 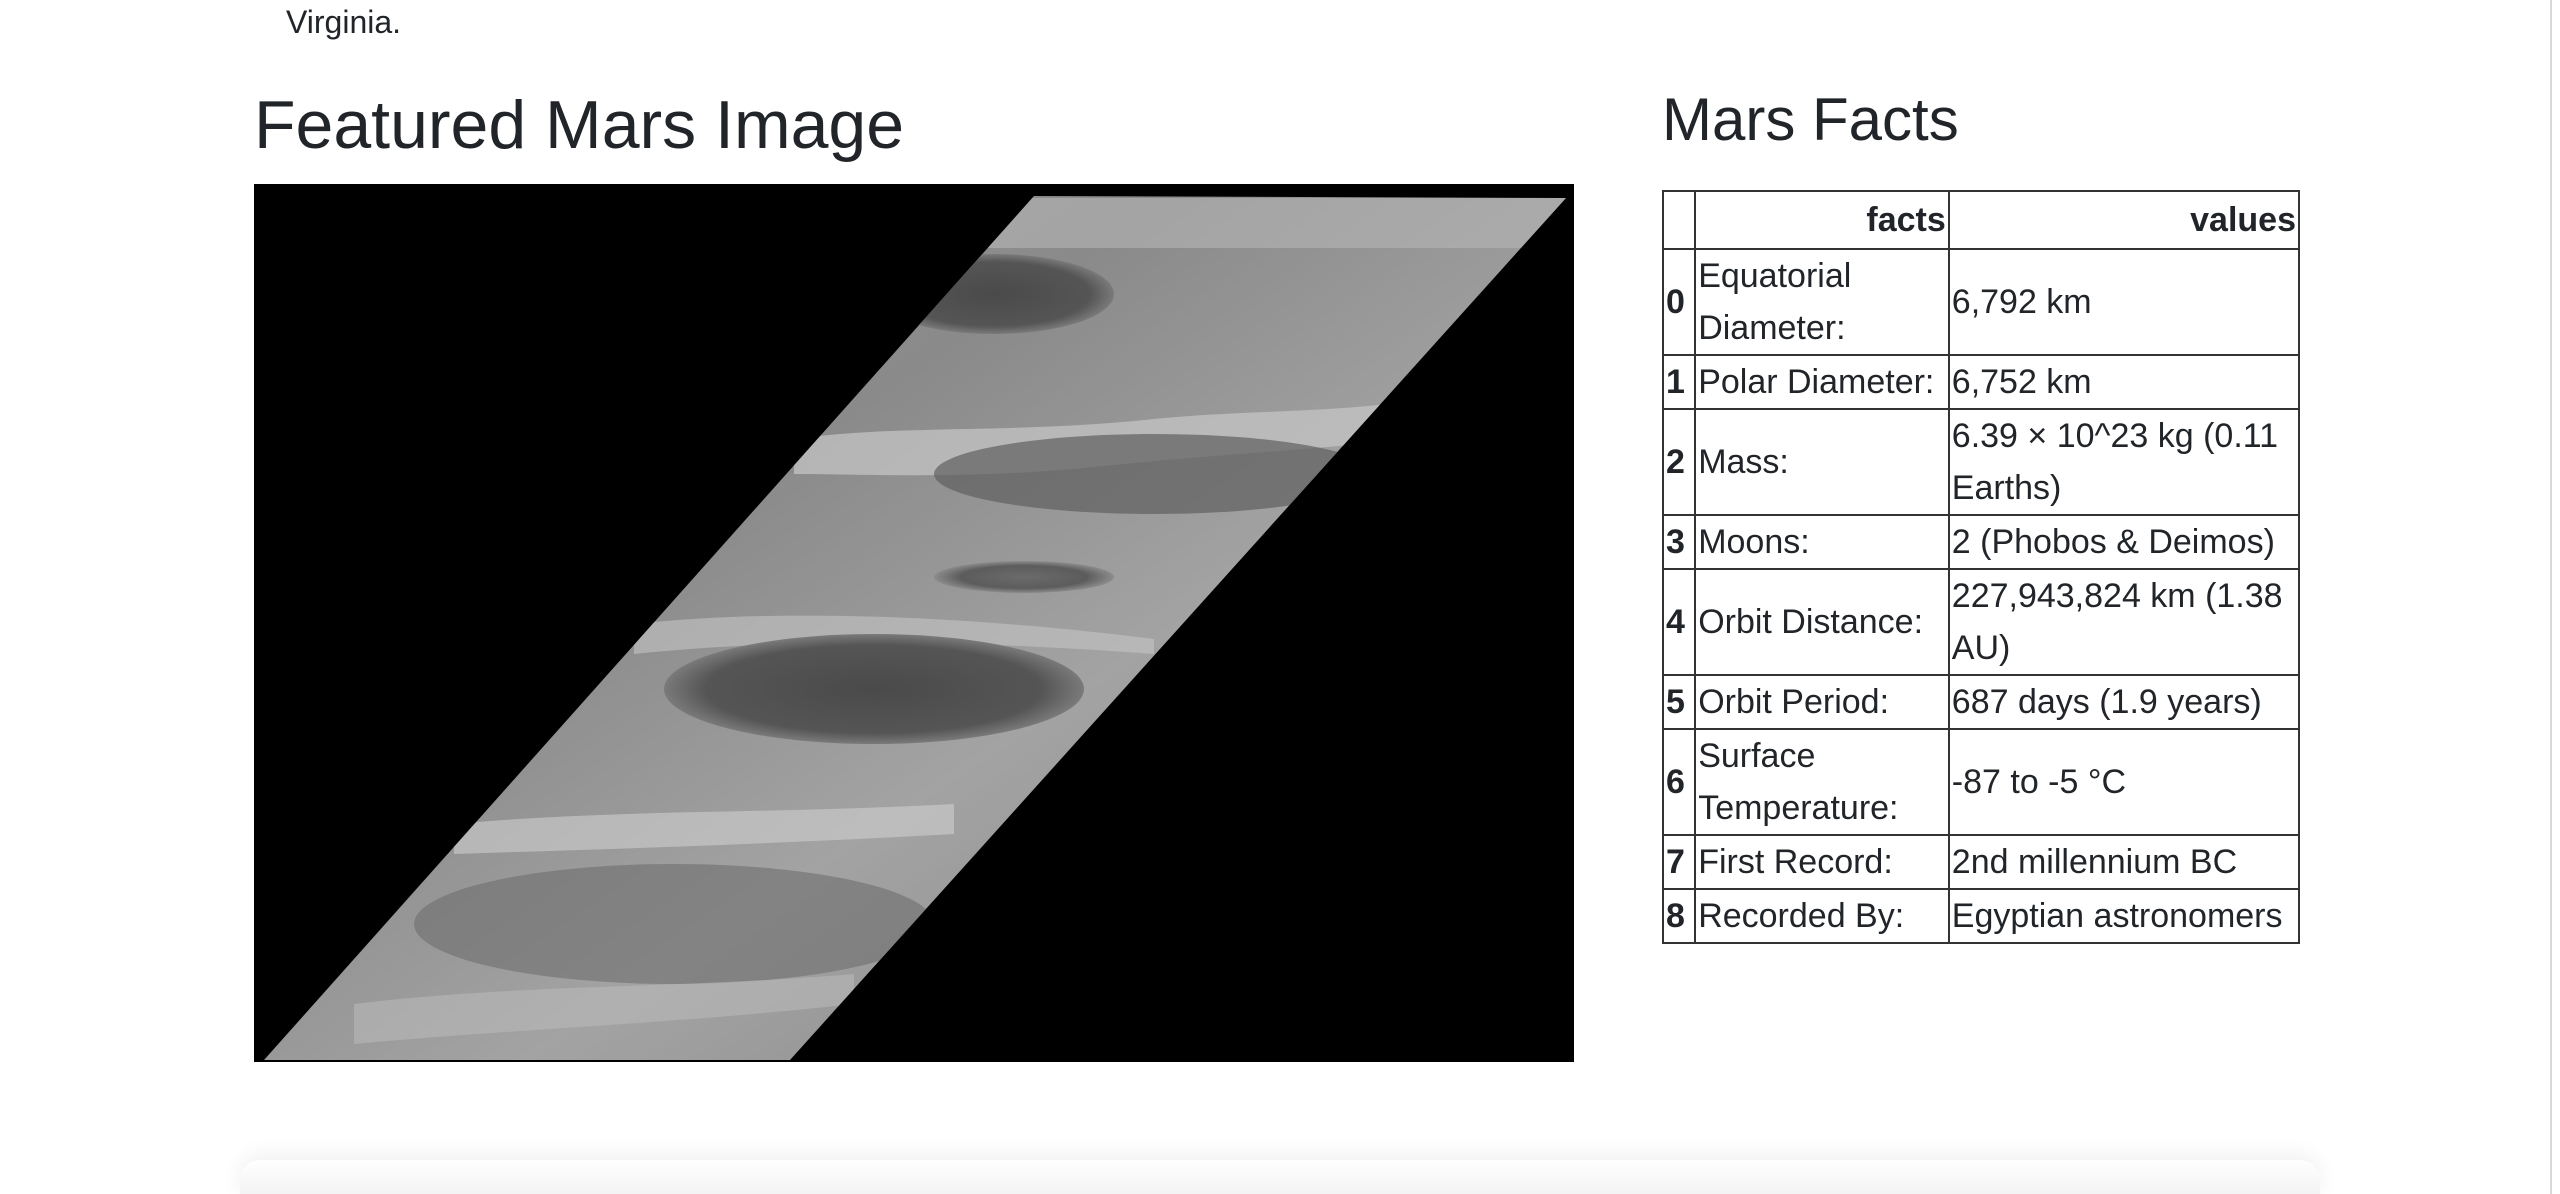 What do you see at coordinates (1822, 862) in the screenshot?
I see `fact-cell: First Record:` at bounding box center [1822, 862].